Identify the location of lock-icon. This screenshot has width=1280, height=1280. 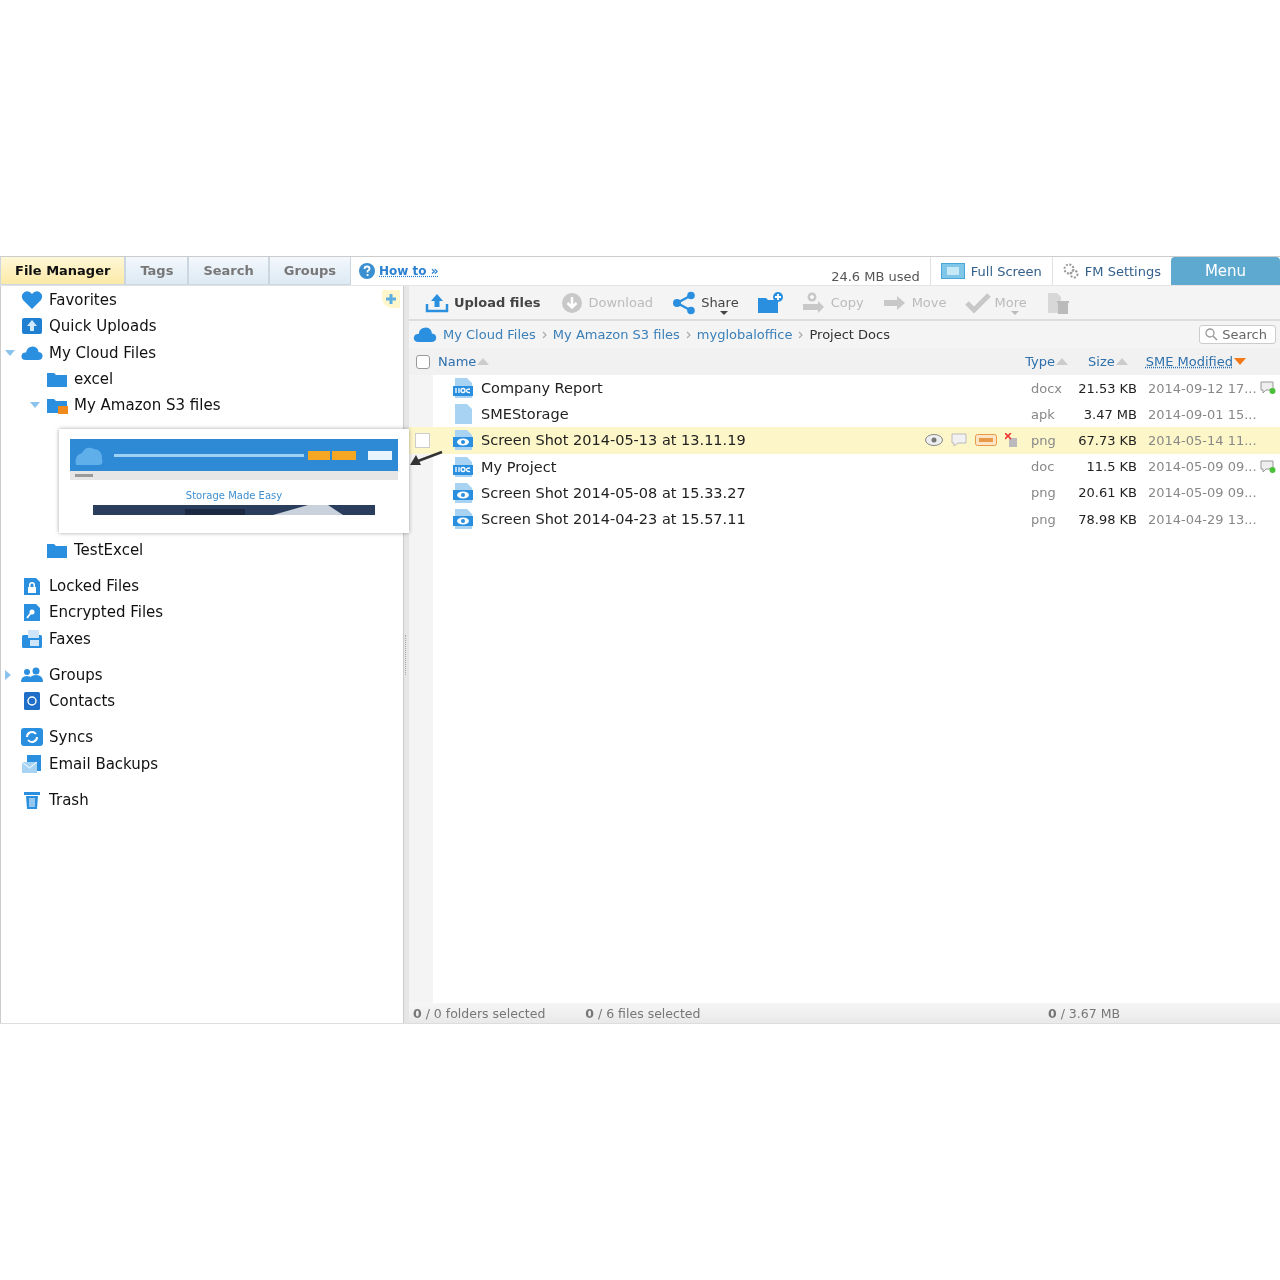
(32, 585).